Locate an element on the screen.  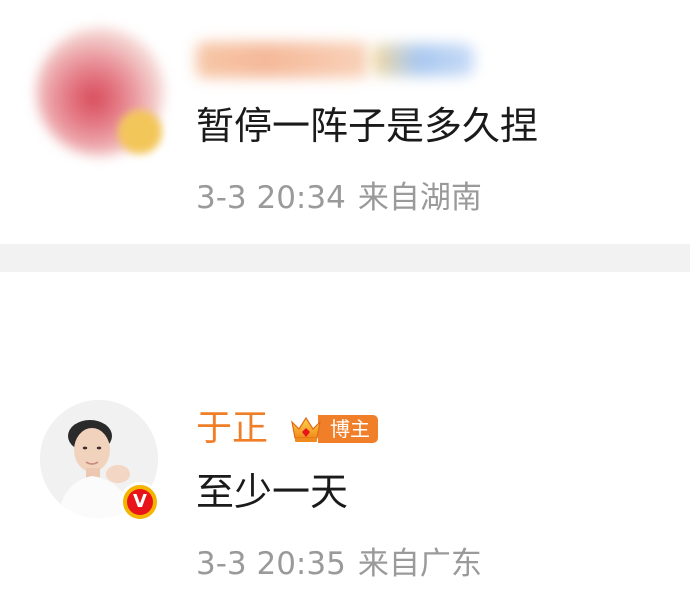
comment-timestamp: 3-3 20:34 is located at coordinates (271, 198).